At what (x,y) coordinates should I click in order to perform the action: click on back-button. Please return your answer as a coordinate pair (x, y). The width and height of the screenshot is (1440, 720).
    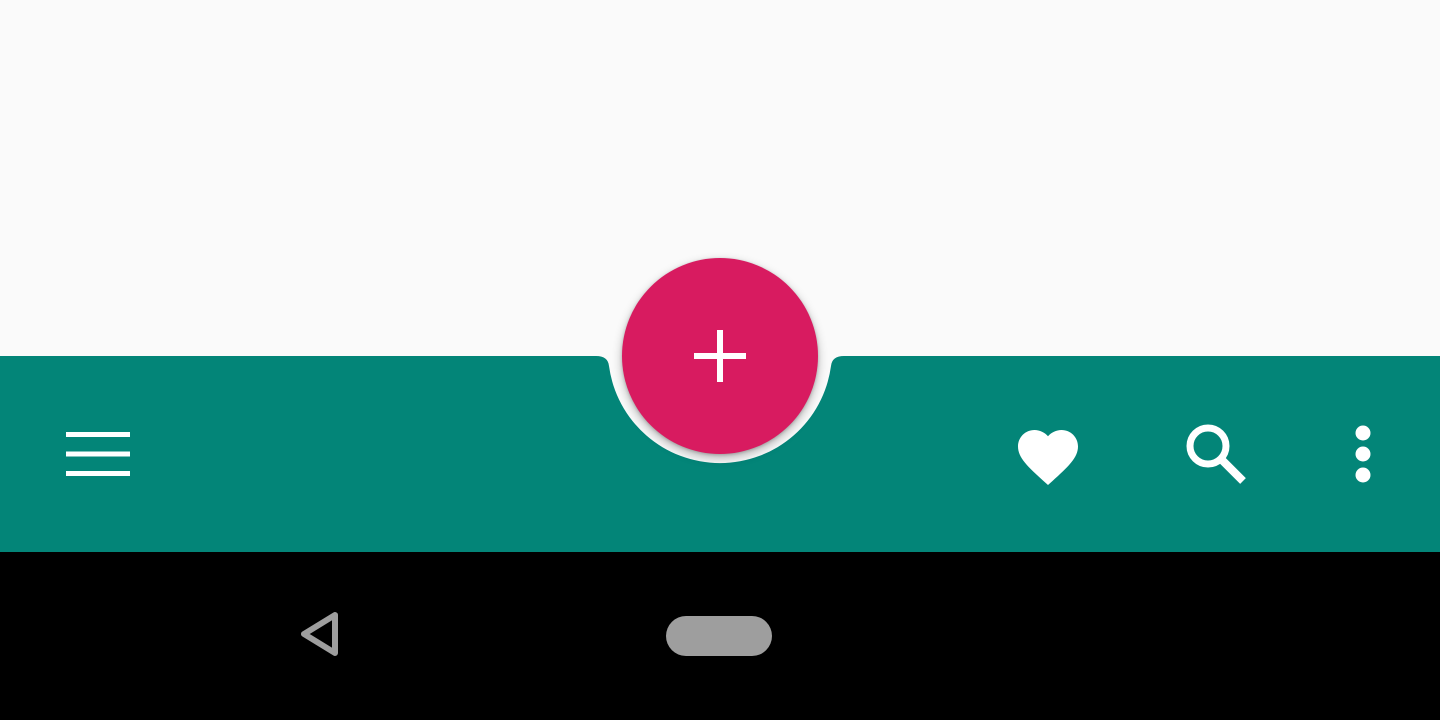
    Looking at the image, I should click on (320, 634).